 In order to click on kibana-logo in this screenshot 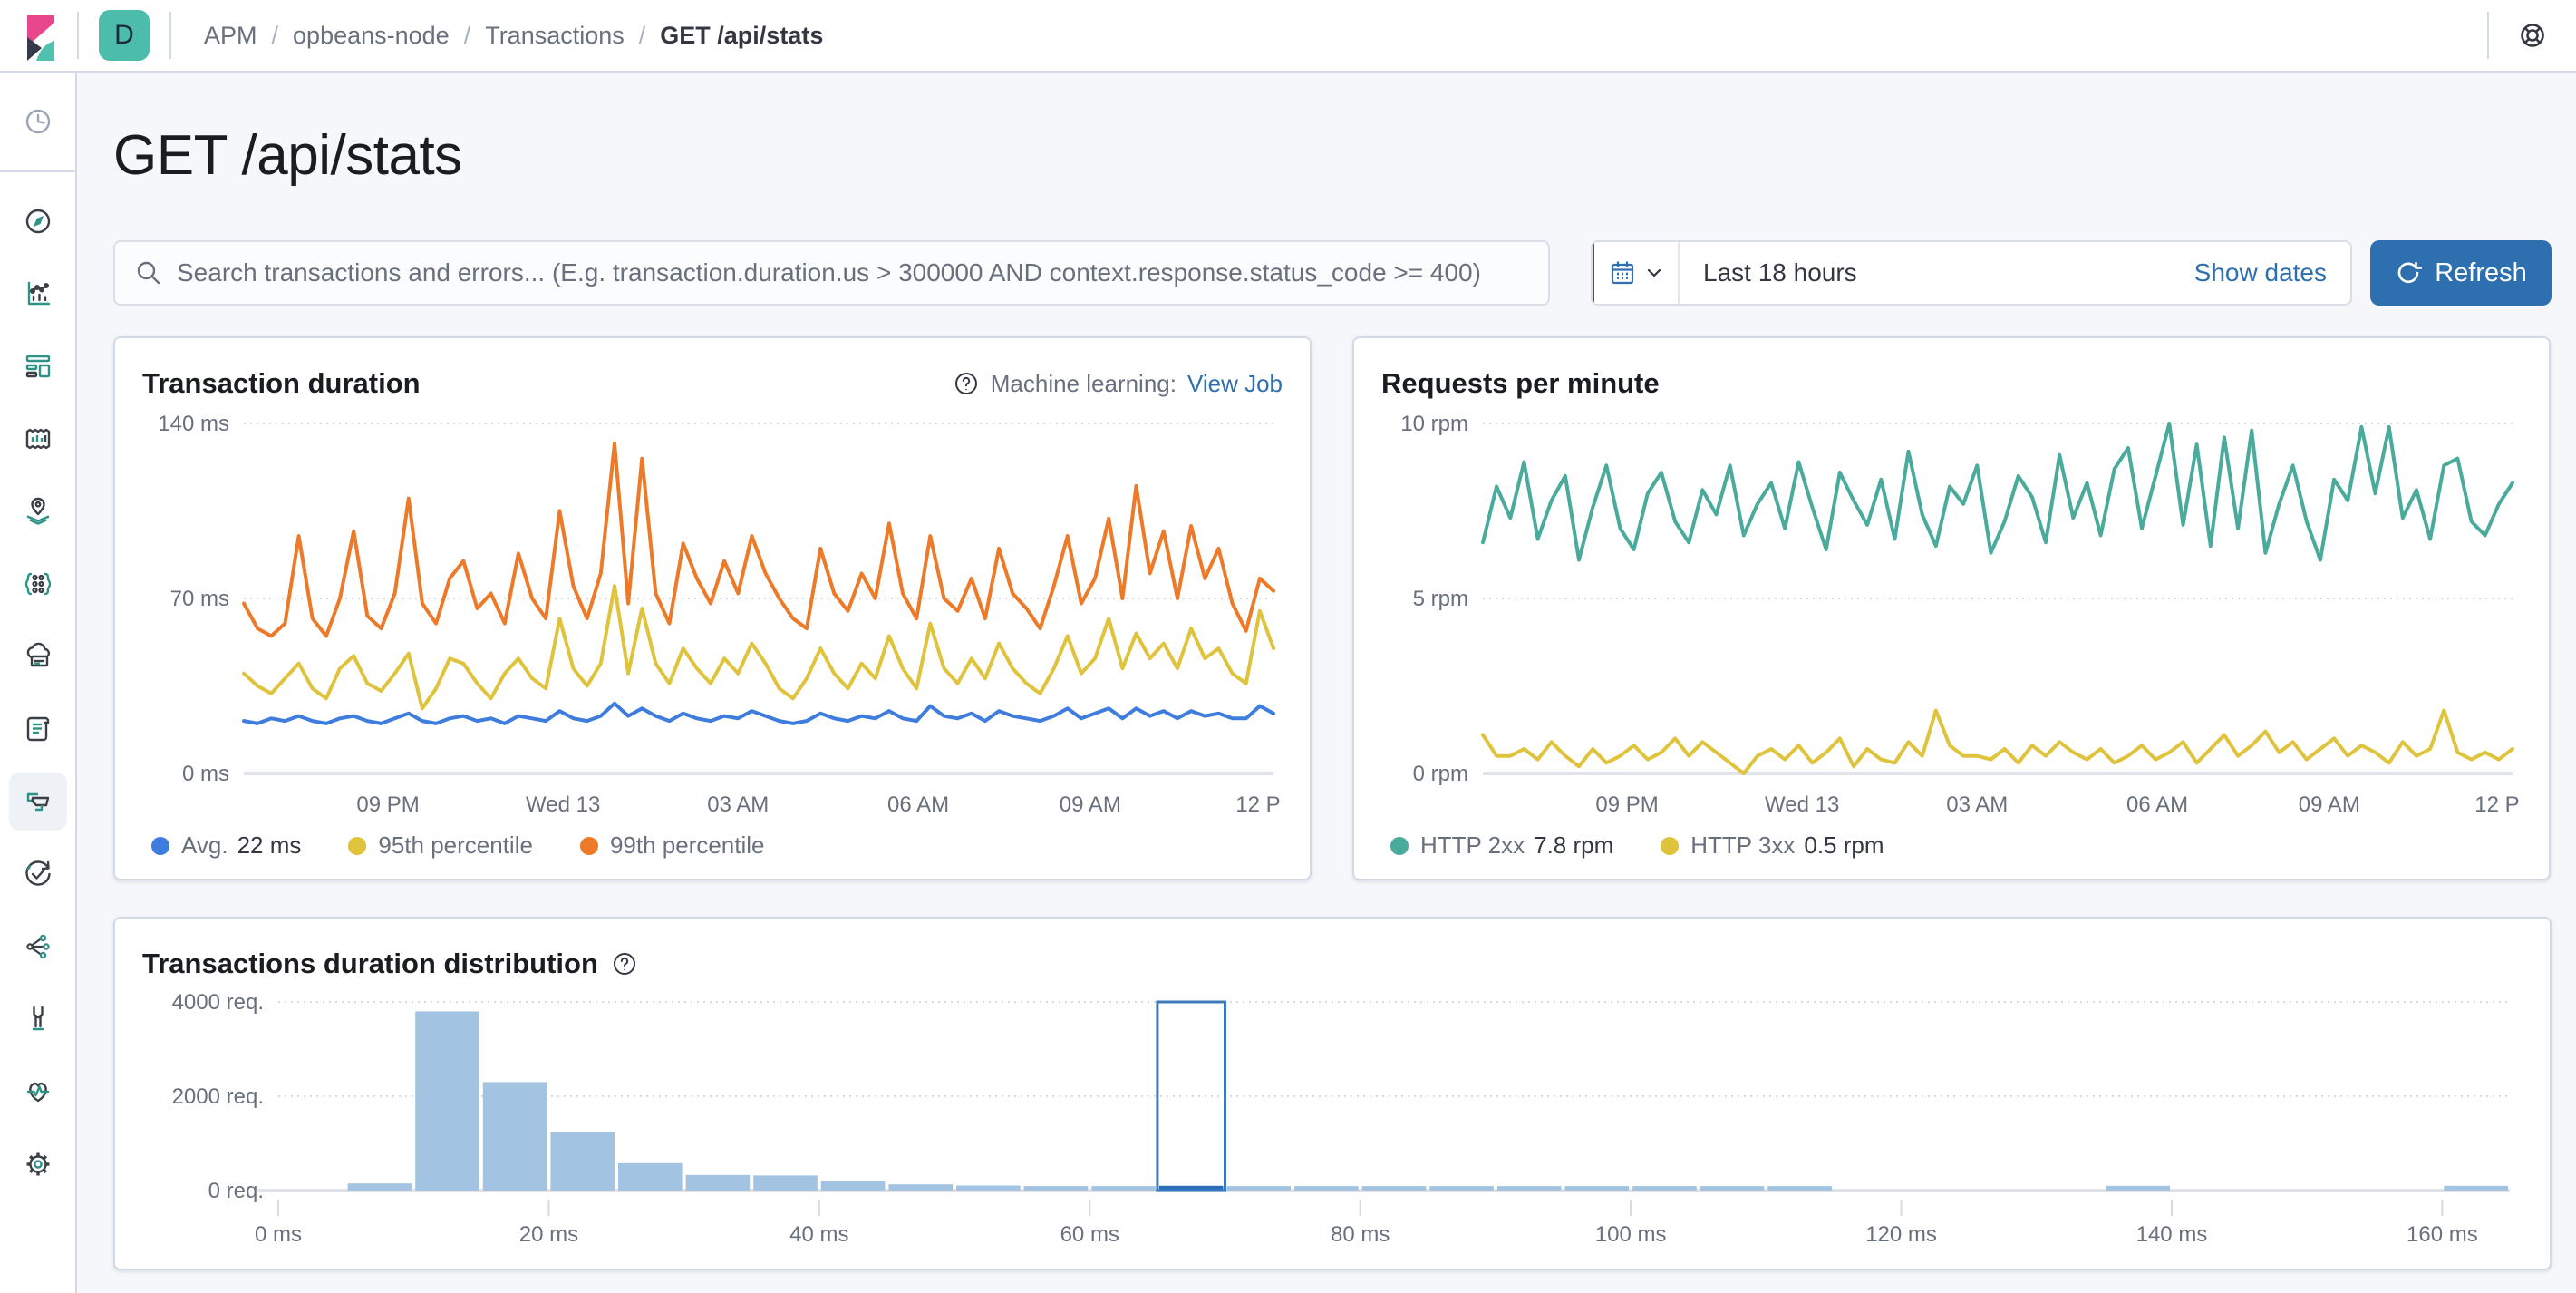, I will do `click(38, 36)`.